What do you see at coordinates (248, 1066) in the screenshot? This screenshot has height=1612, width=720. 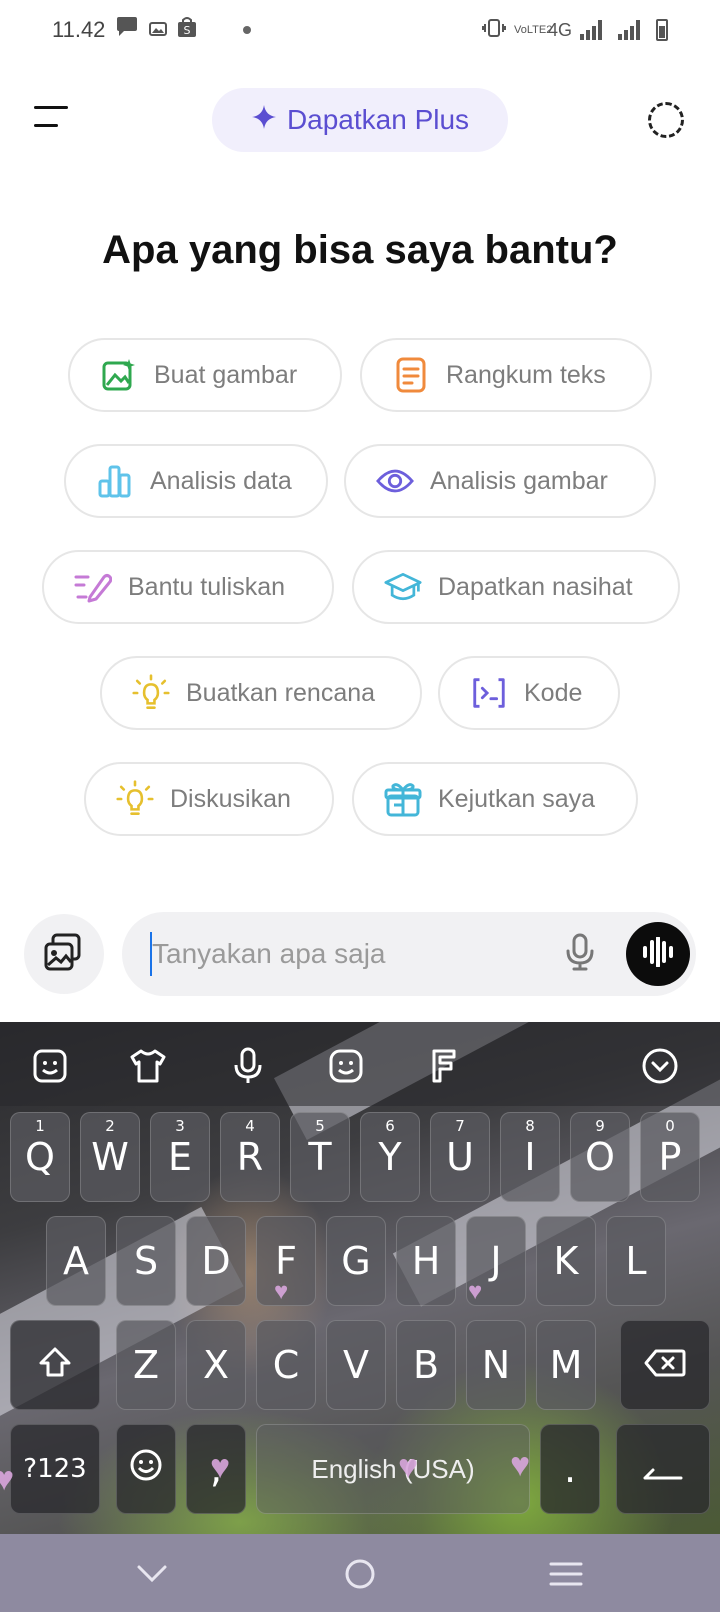 I see `keyboard-microphone-icon` at bounding box center [248, 1066].